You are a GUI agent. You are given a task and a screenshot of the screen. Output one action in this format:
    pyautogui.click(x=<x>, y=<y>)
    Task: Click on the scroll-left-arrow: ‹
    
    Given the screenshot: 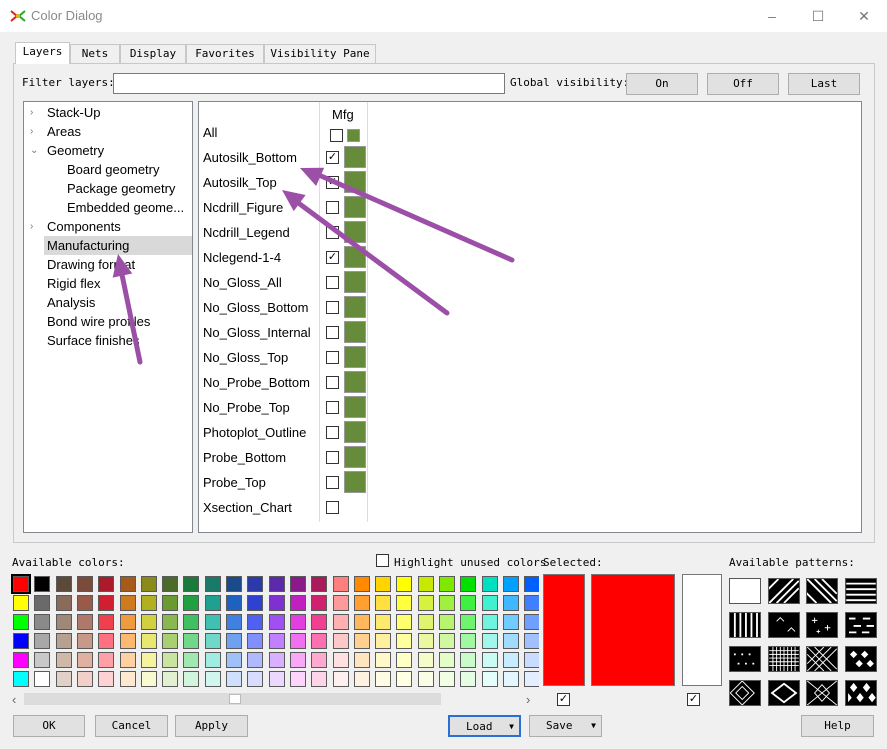 What is the action you would take?
    pyautogui.click(x=14, y=699)
    